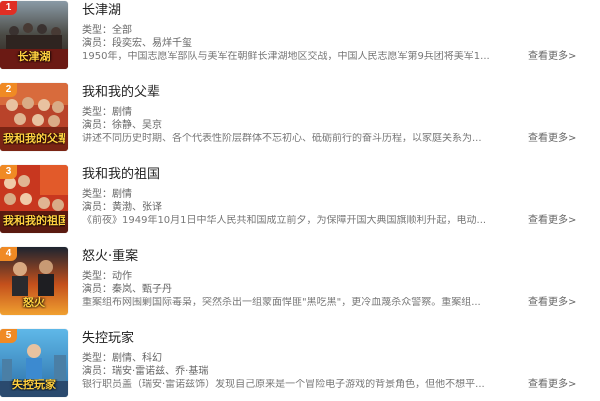 This screenshot has height=401, width=600. I want to click on rank-badge: 5, so click(8, 336).